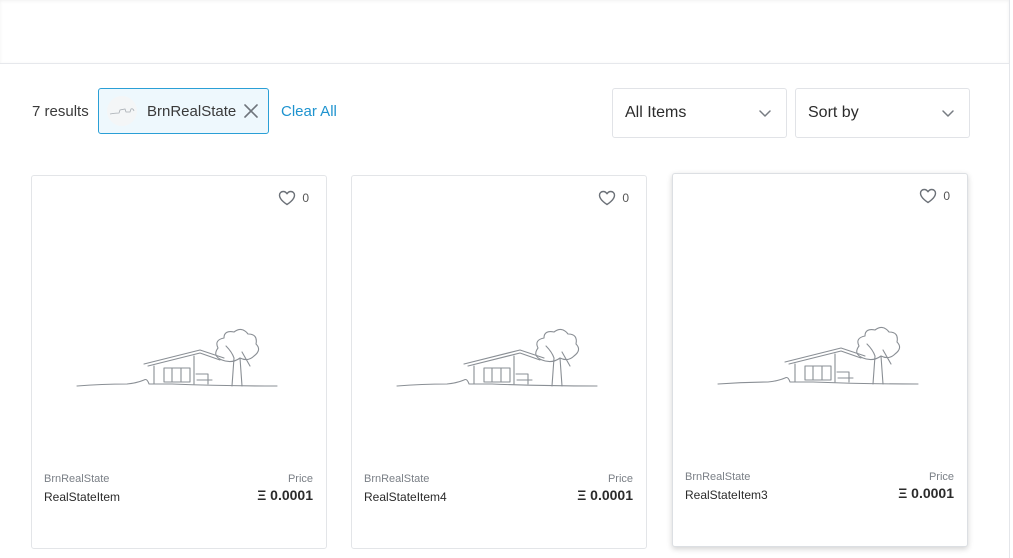 This screenshot has width=1013, height=558. What do you see at coordinates (405, 497) in the screenshot?
I see `card-item-name: RealStateItem4` at bounding box center [405, 497].